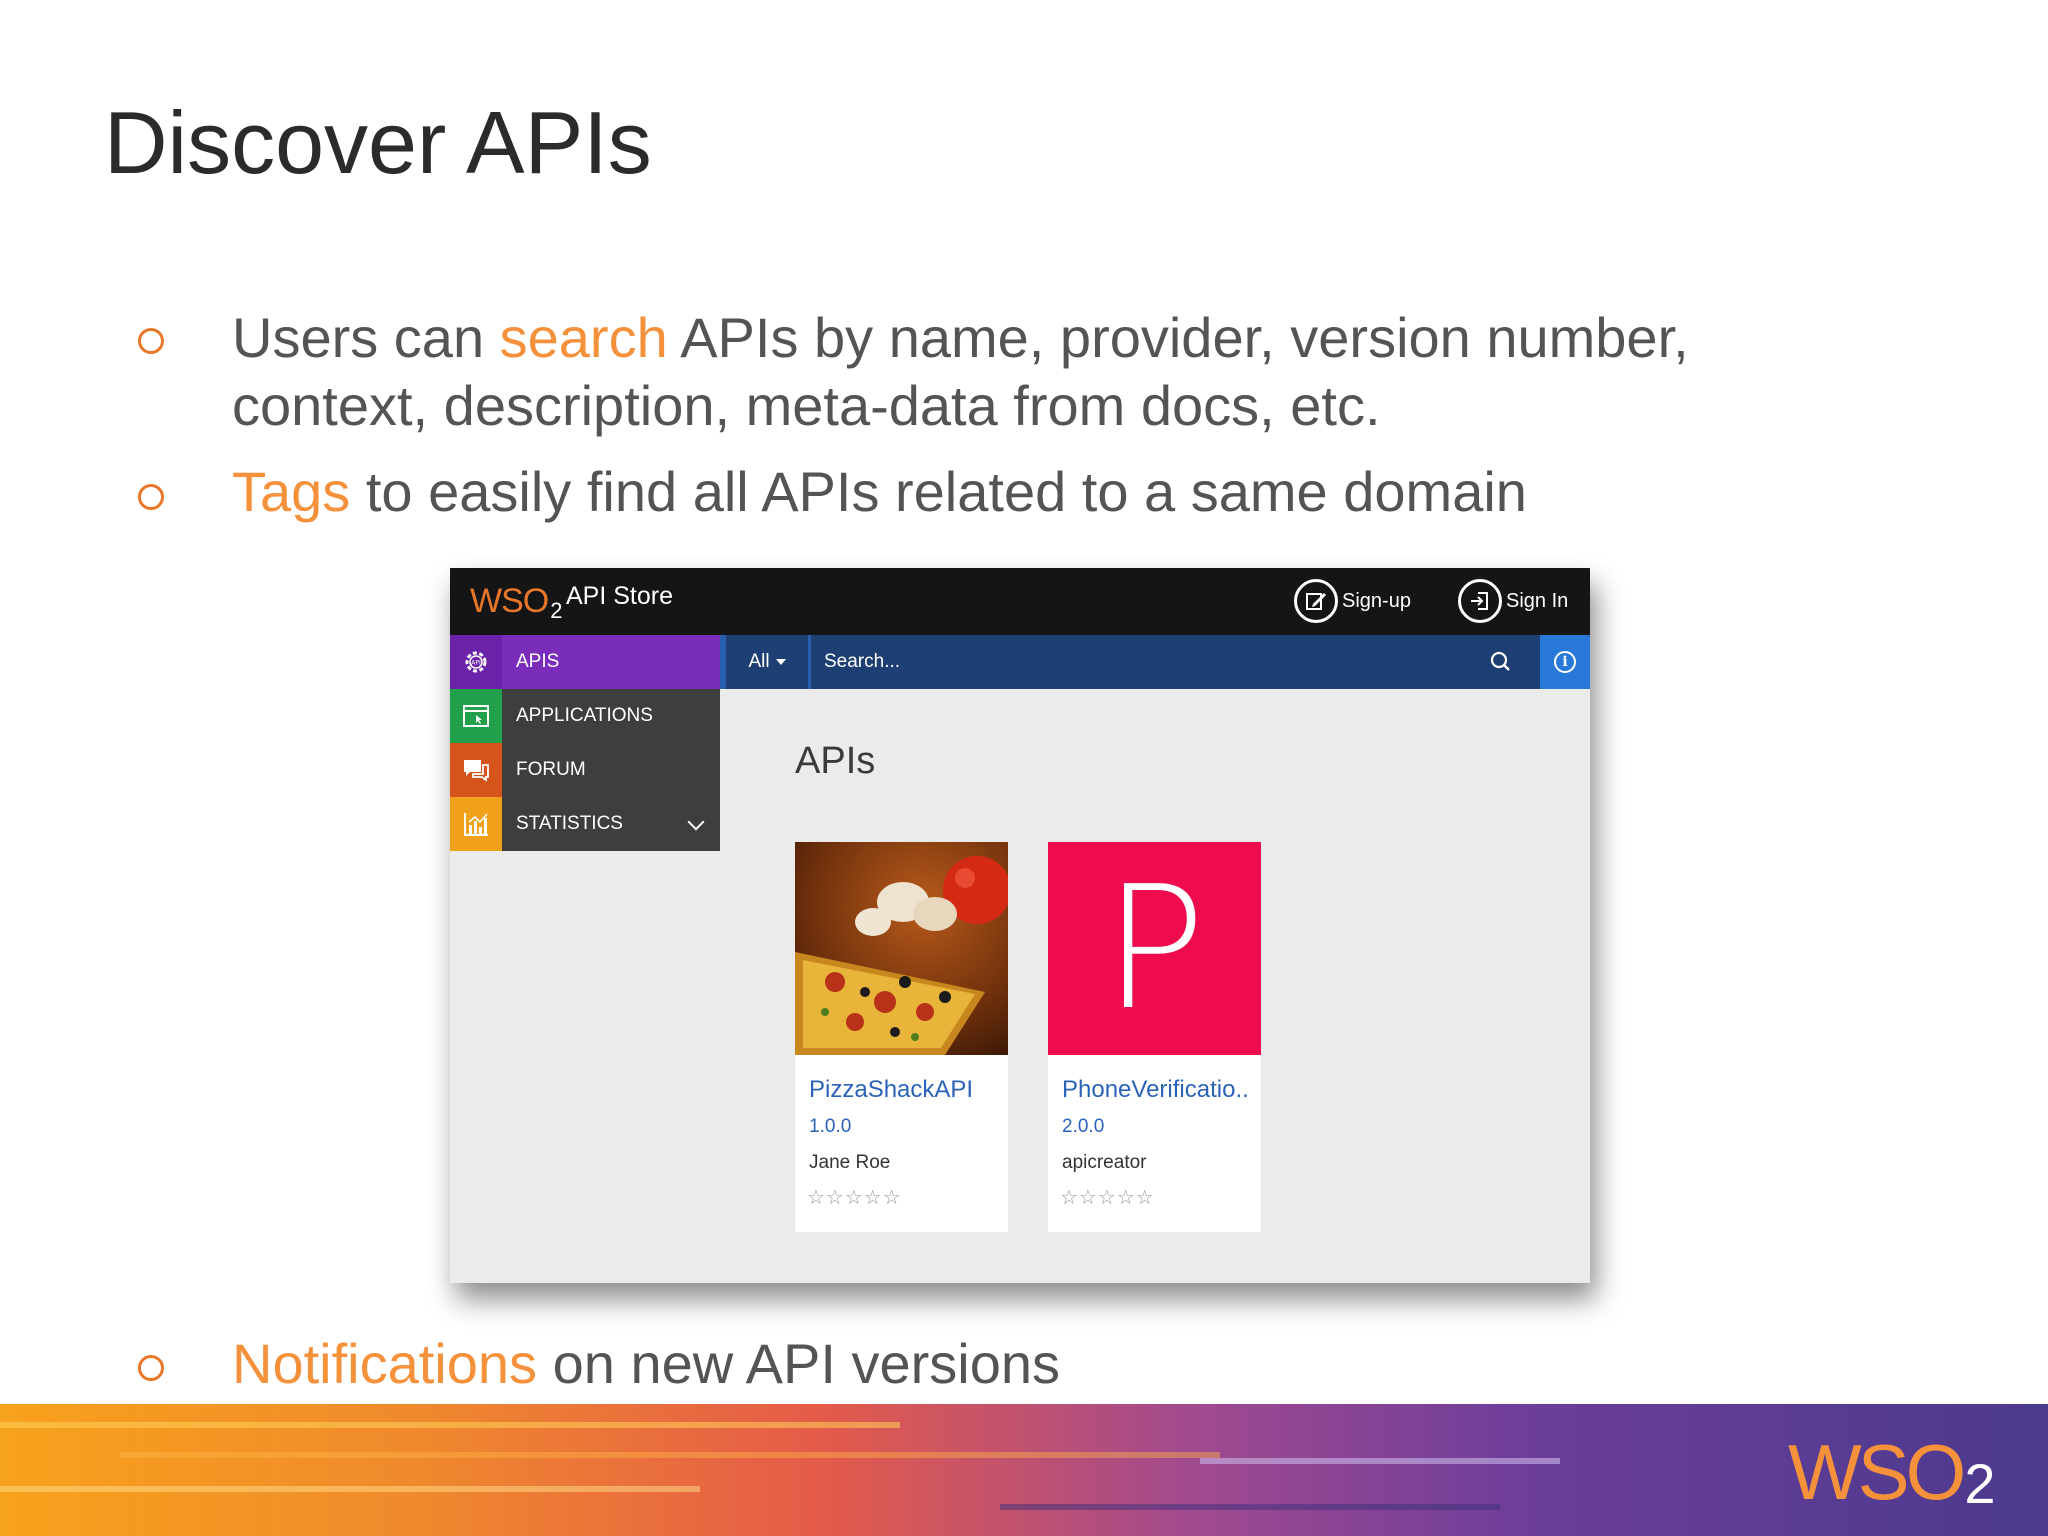  I want to click on bullet-text: on new API versions, so click(798, 1363).